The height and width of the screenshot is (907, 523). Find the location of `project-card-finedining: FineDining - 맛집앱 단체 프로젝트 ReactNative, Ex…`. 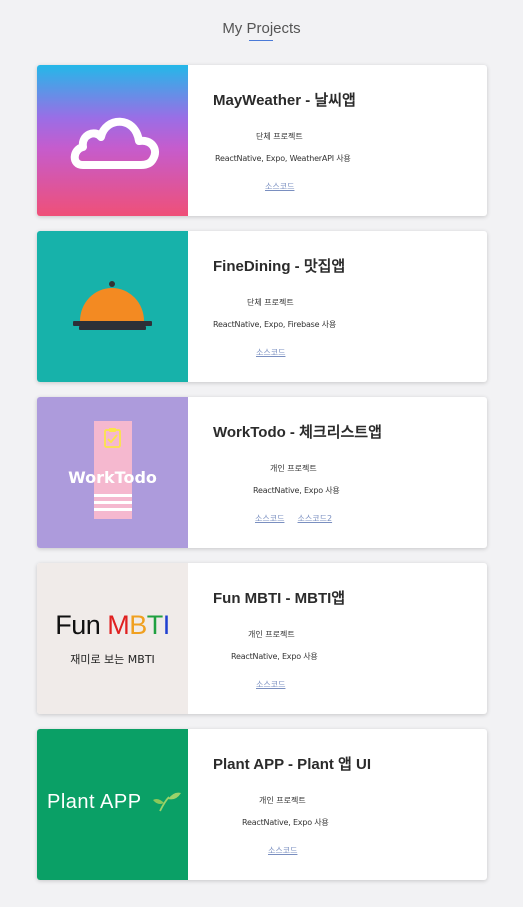

project-card-finedining: FineDining - 맛집앱 단체 프로젝트 ReactNative, Ex… is located at coordinates (262, 306).